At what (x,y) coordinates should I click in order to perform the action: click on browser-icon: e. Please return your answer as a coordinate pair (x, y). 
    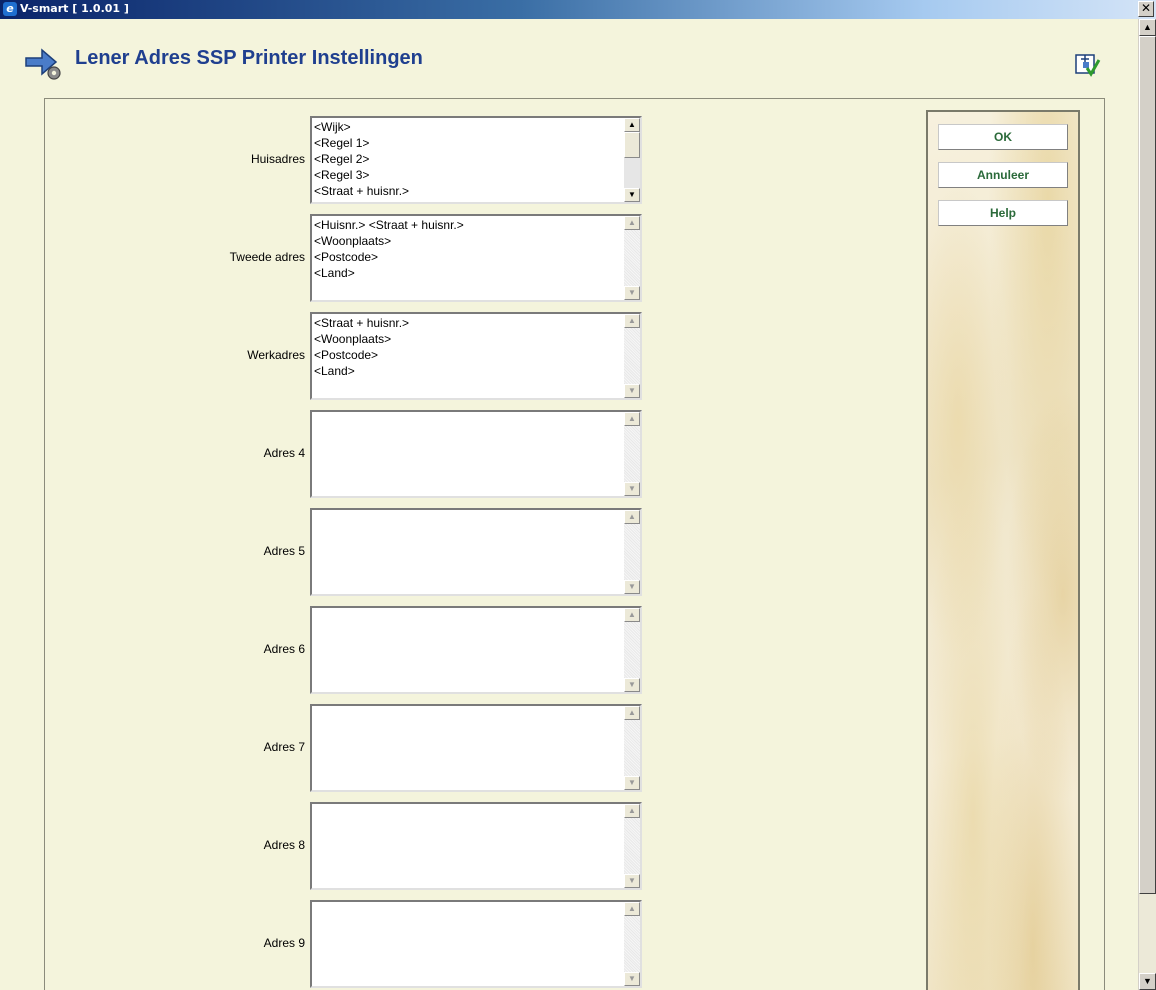
    Looking at the image, I should click on (10, 9).